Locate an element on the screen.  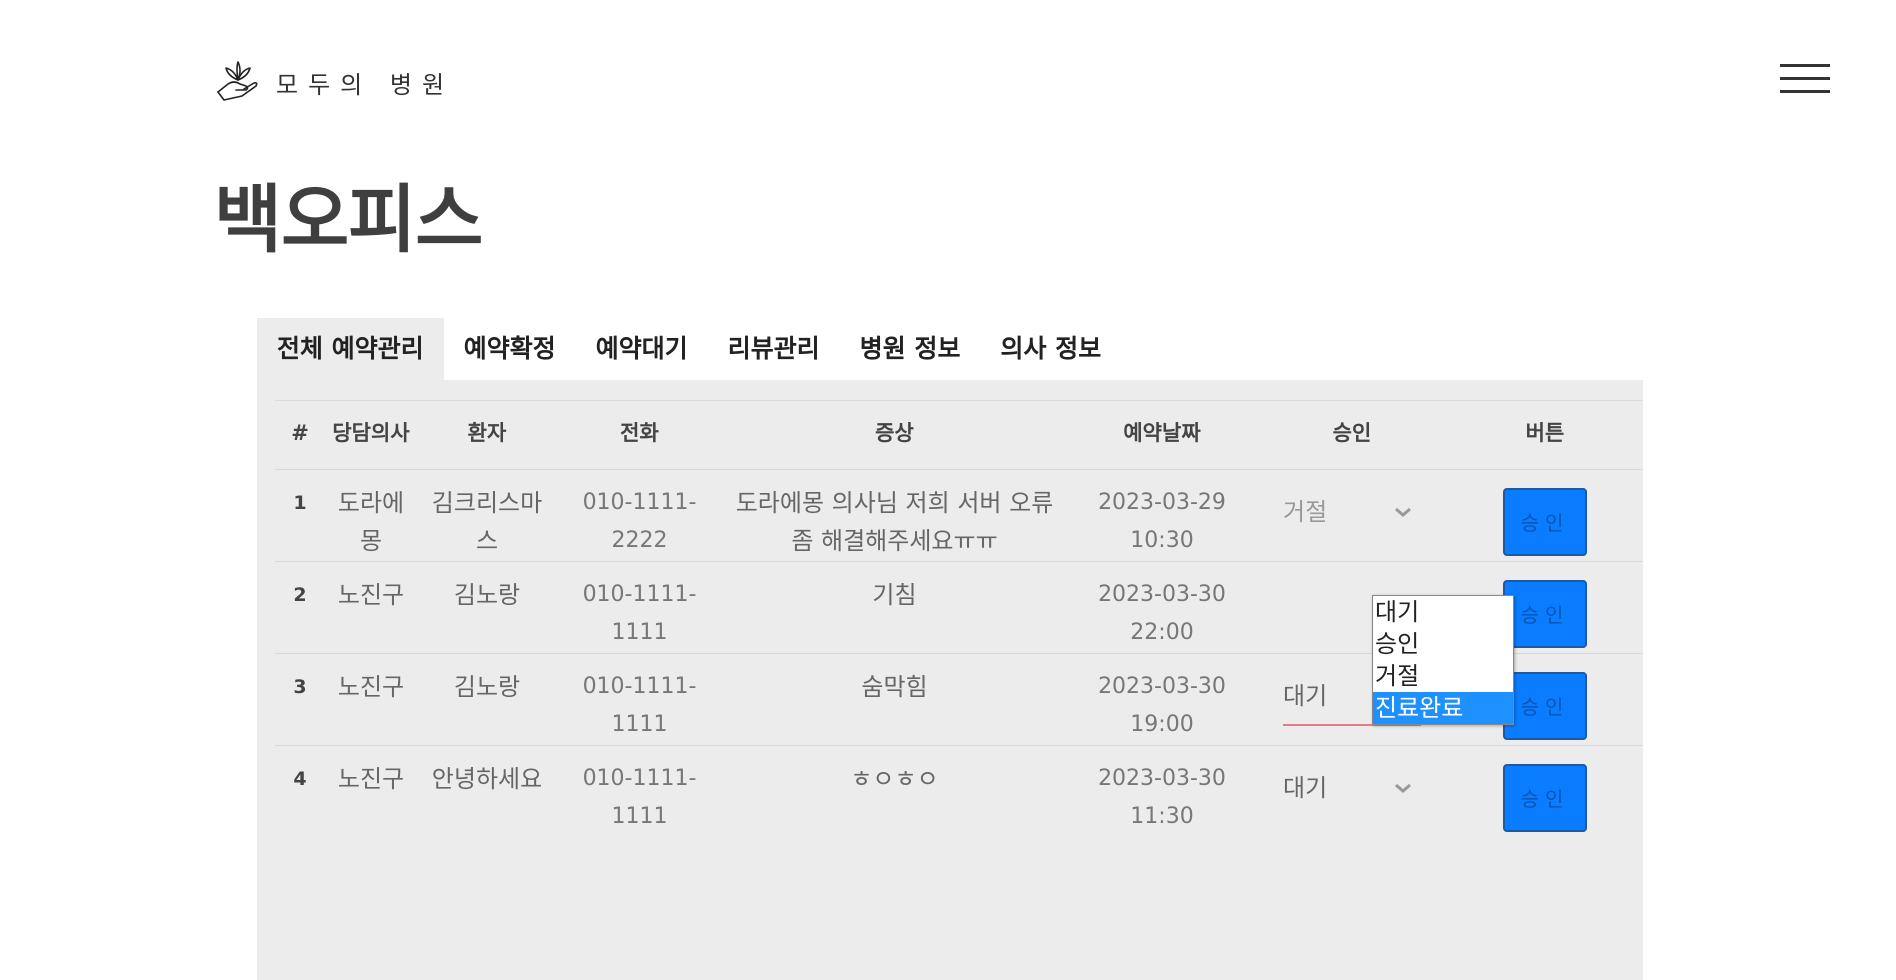
tab-pending: 예약대기 is located at coordinates (642, 349).